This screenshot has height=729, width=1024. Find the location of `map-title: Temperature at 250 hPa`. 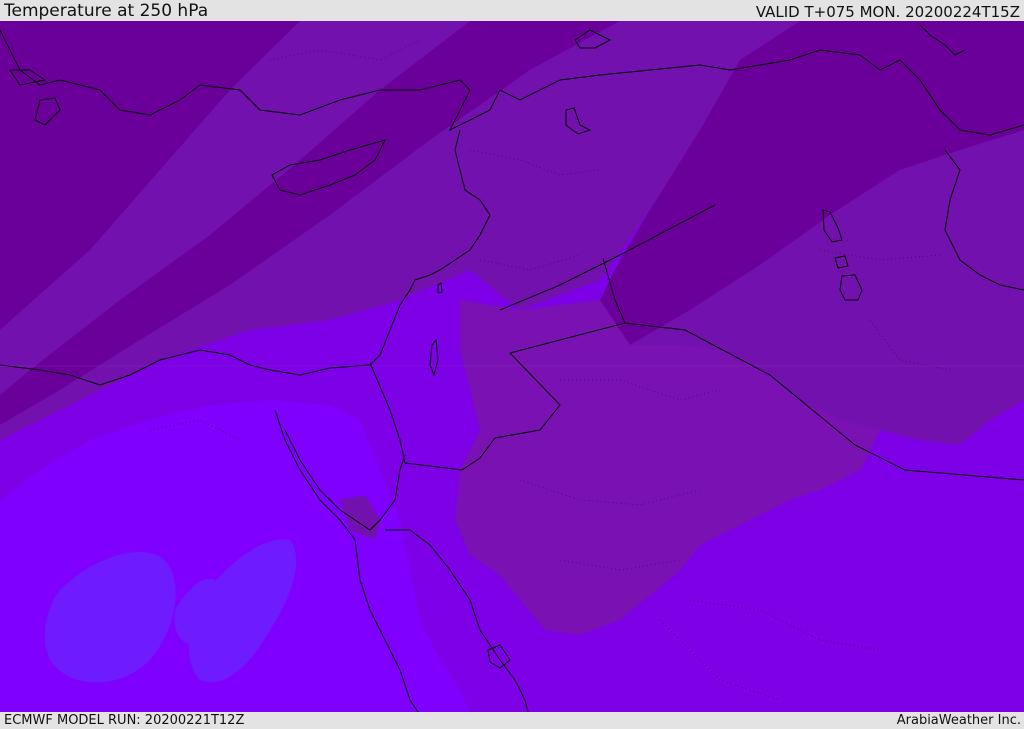

map-title: Temperature at 250 hPa is located at coordinates (106, 11).